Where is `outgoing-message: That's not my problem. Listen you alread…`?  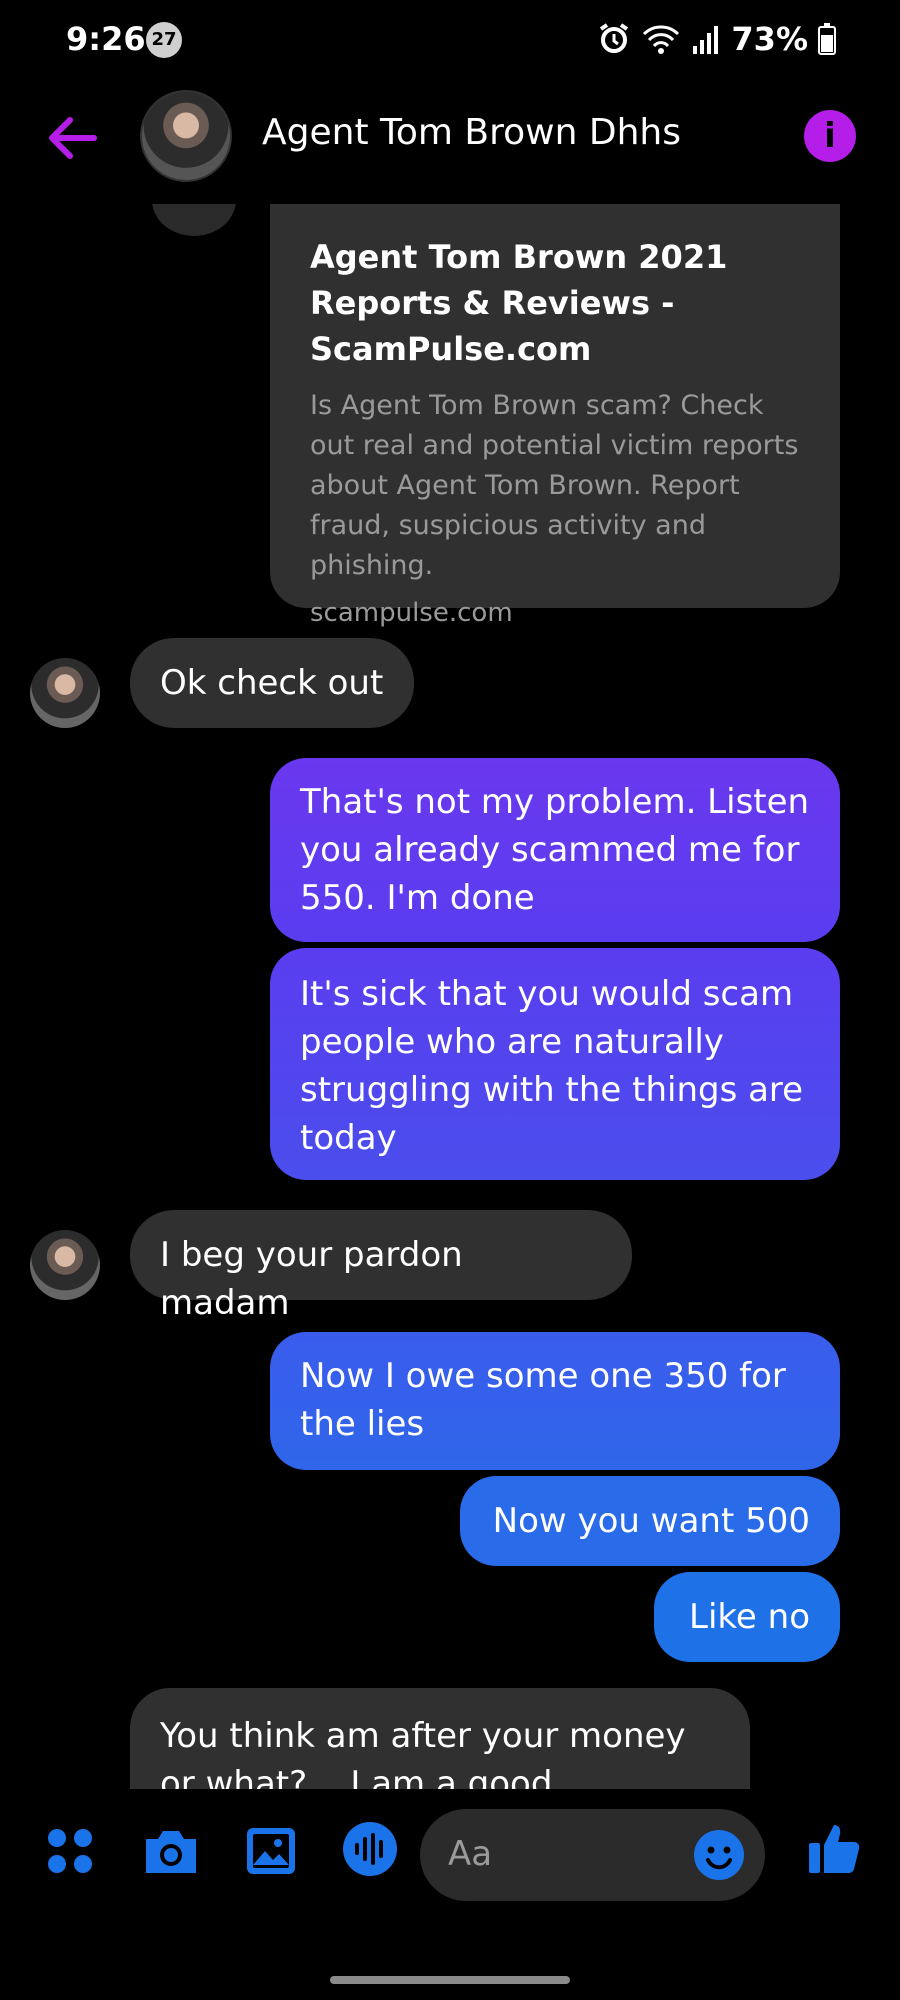 outgoing-message: That's not my problem. Listen you alread… is located at coordinates (555, 850).